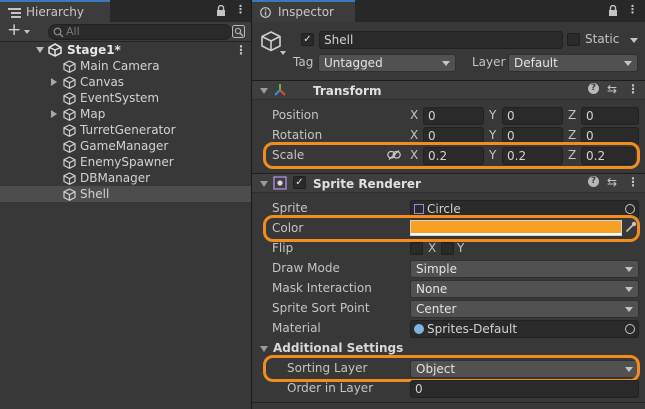 This screenshot has width=645, height=409. I want to click on rotation-x-axis: X, so click(414, 135).